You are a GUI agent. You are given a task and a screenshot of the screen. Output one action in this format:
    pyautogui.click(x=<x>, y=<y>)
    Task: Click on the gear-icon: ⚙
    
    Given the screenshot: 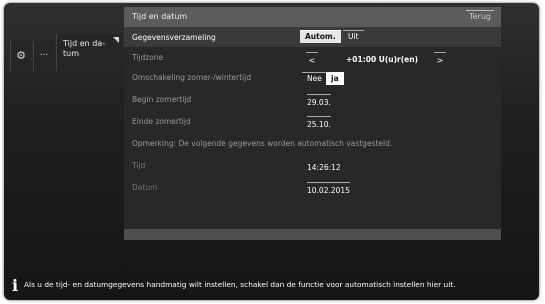 What is the action you would take?
    pyautogui.click(x=21, y=55)
    